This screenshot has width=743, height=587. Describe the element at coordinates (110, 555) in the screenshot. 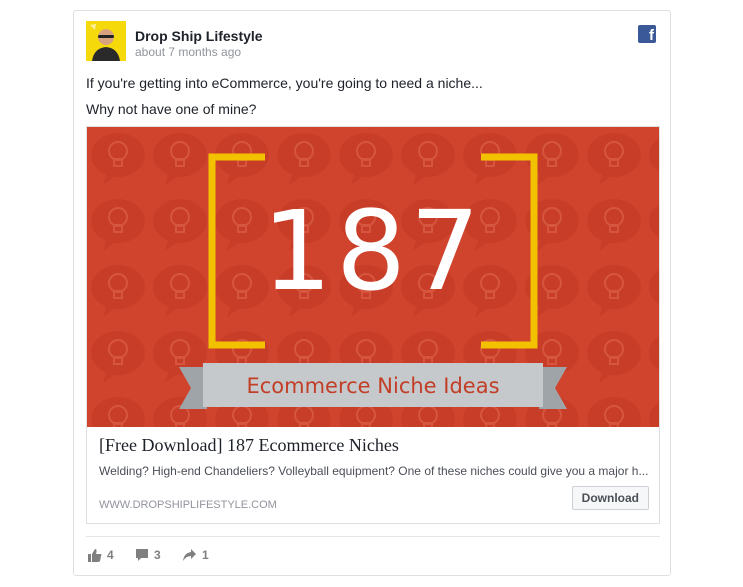

I see `likes-count-label: 4` at that location.